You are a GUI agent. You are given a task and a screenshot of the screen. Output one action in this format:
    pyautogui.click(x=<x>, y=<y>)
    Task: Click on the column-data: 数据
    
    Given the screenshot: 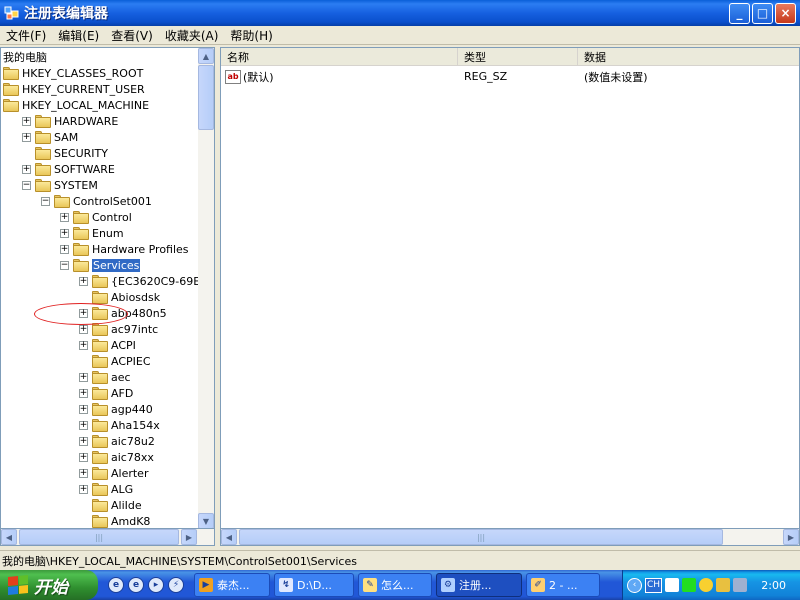 What is the action you would take?
    pyautogui.click(x=688, y=57)
    